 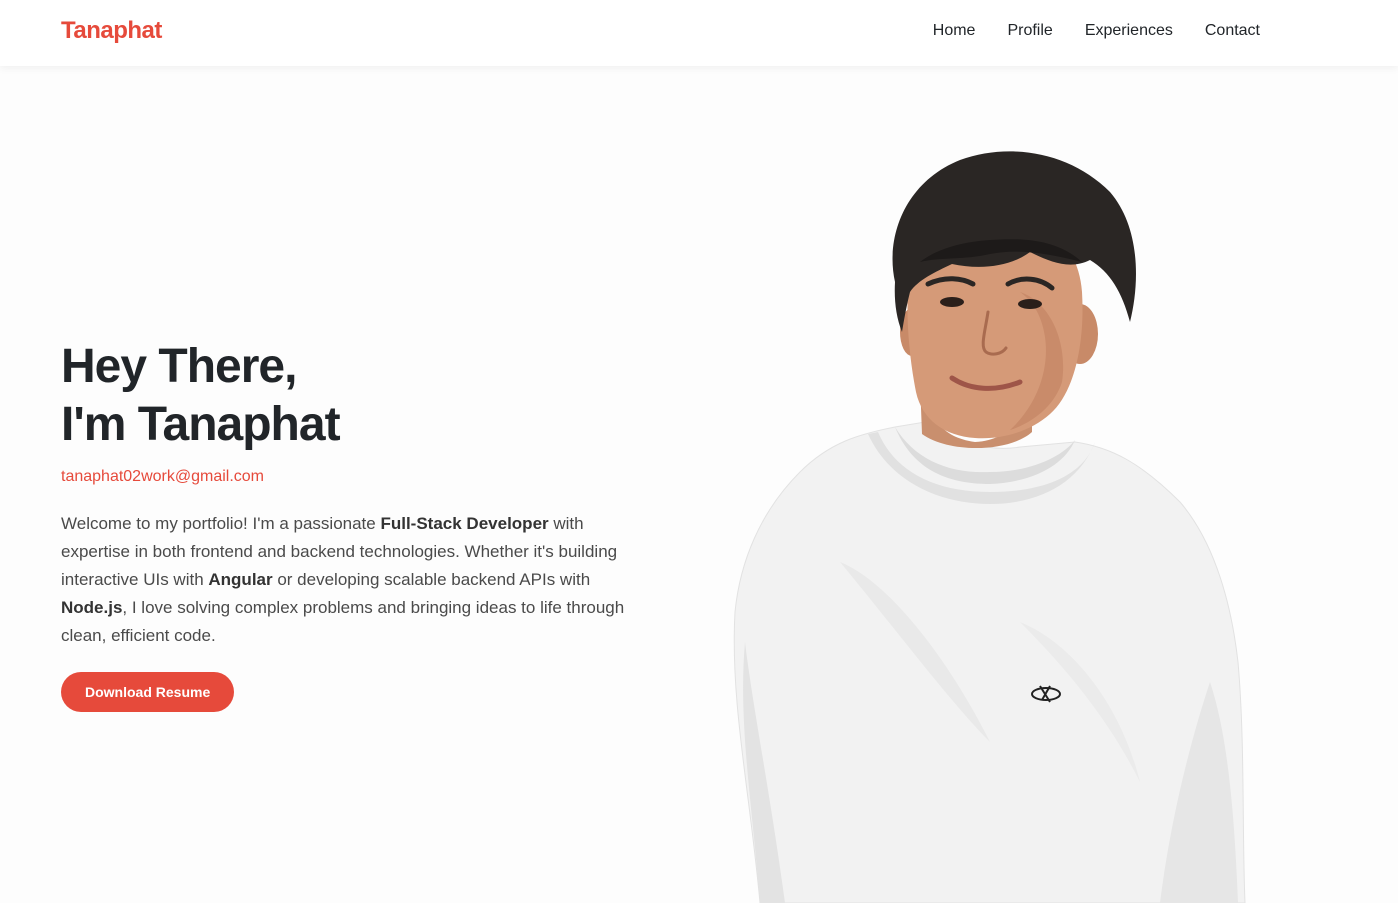 What do you see at coordinates (1232, 31) in the screenshot?
I see `nav-contact: Contact` at bounding box center [1232, 31].